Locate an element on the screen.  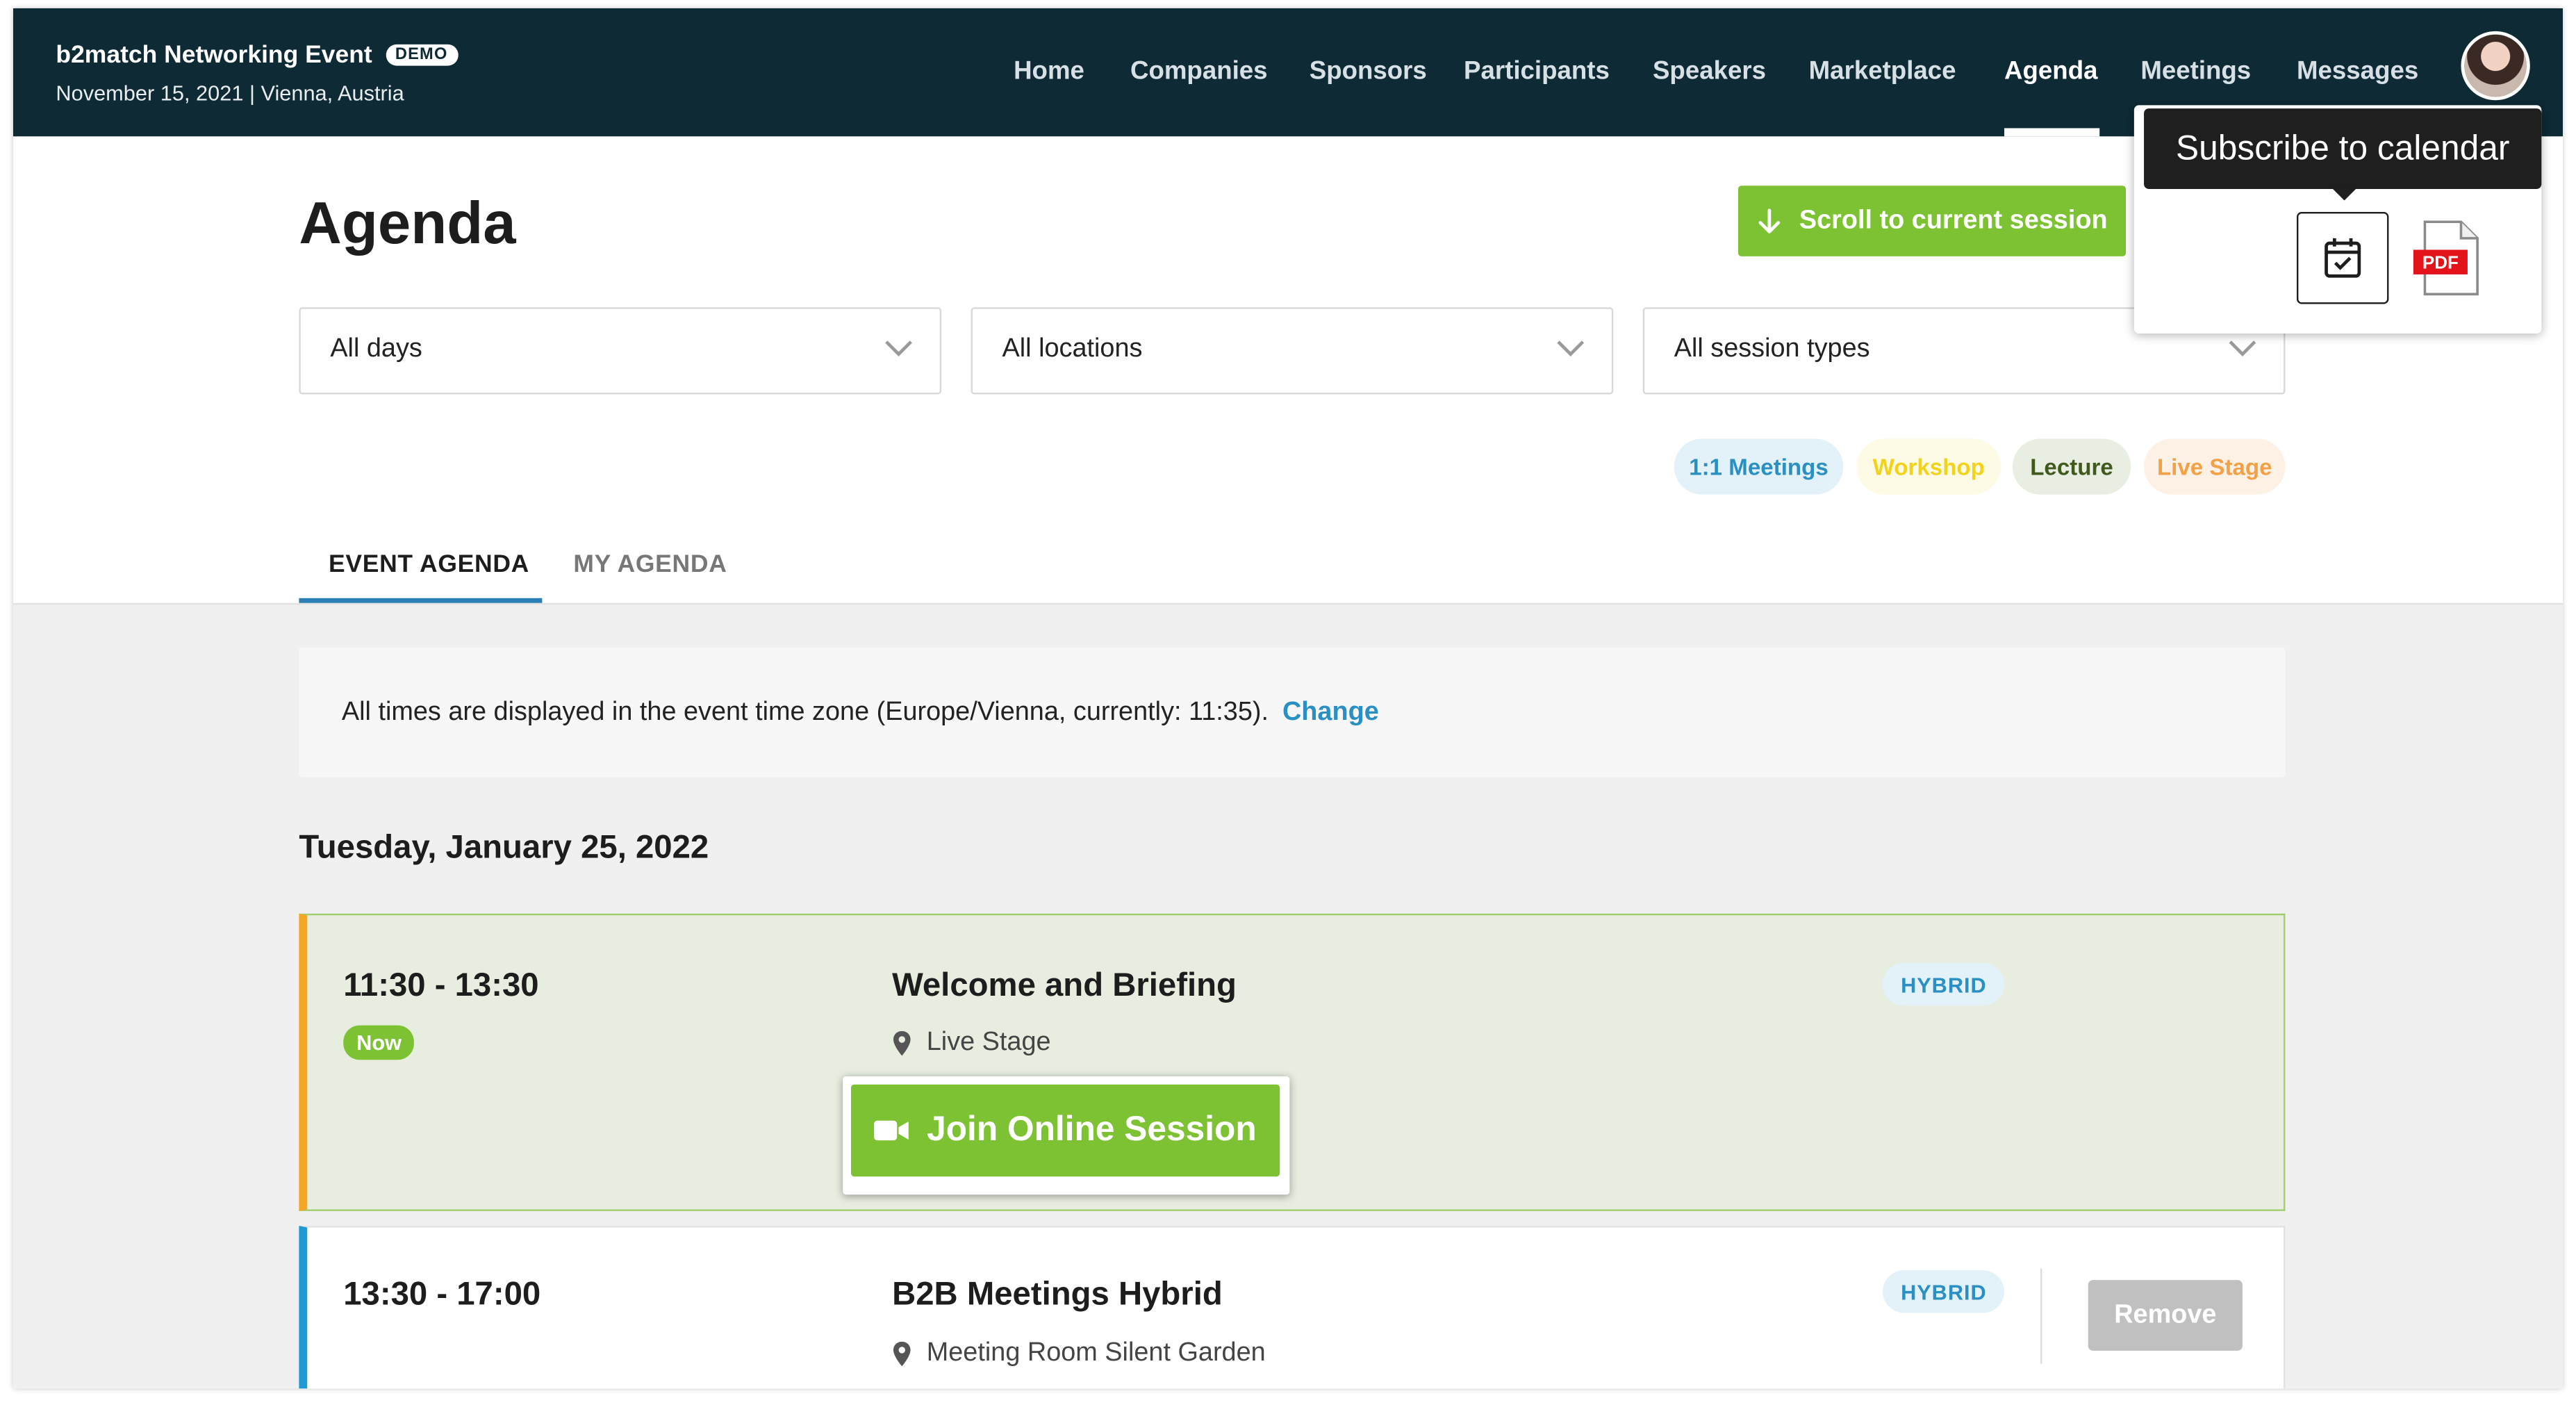
nav-participants: Participants is located at coordinates (1537, 73).